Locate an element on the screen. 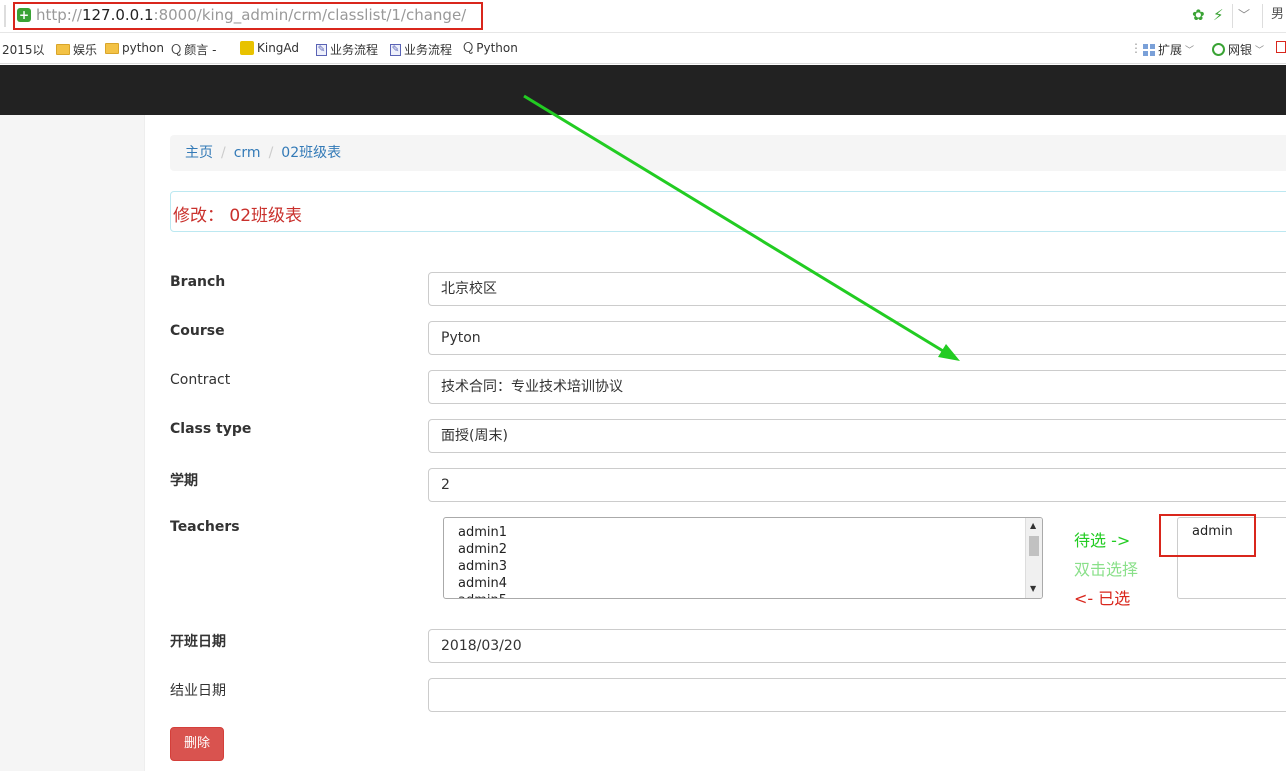  to-select-label: 待选 -> is located at coordinates (1102, 540).